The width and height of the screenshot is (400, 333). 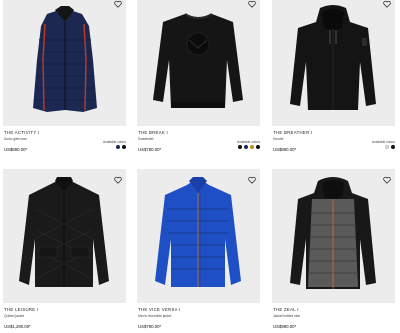 I want to click on product-subtitle: Jacket knitted side, so click(x=287, y=316).